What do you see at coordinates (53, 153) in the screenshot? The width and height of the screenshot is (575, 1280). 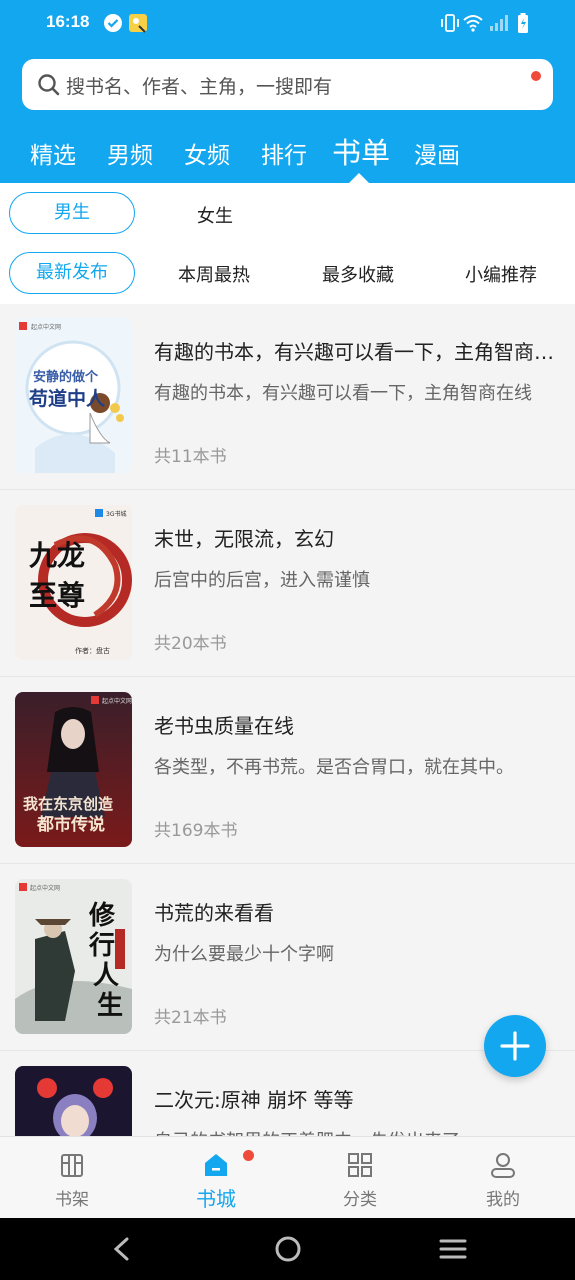 I see `tab-featured: 精选` at bounding box center [53, 153].